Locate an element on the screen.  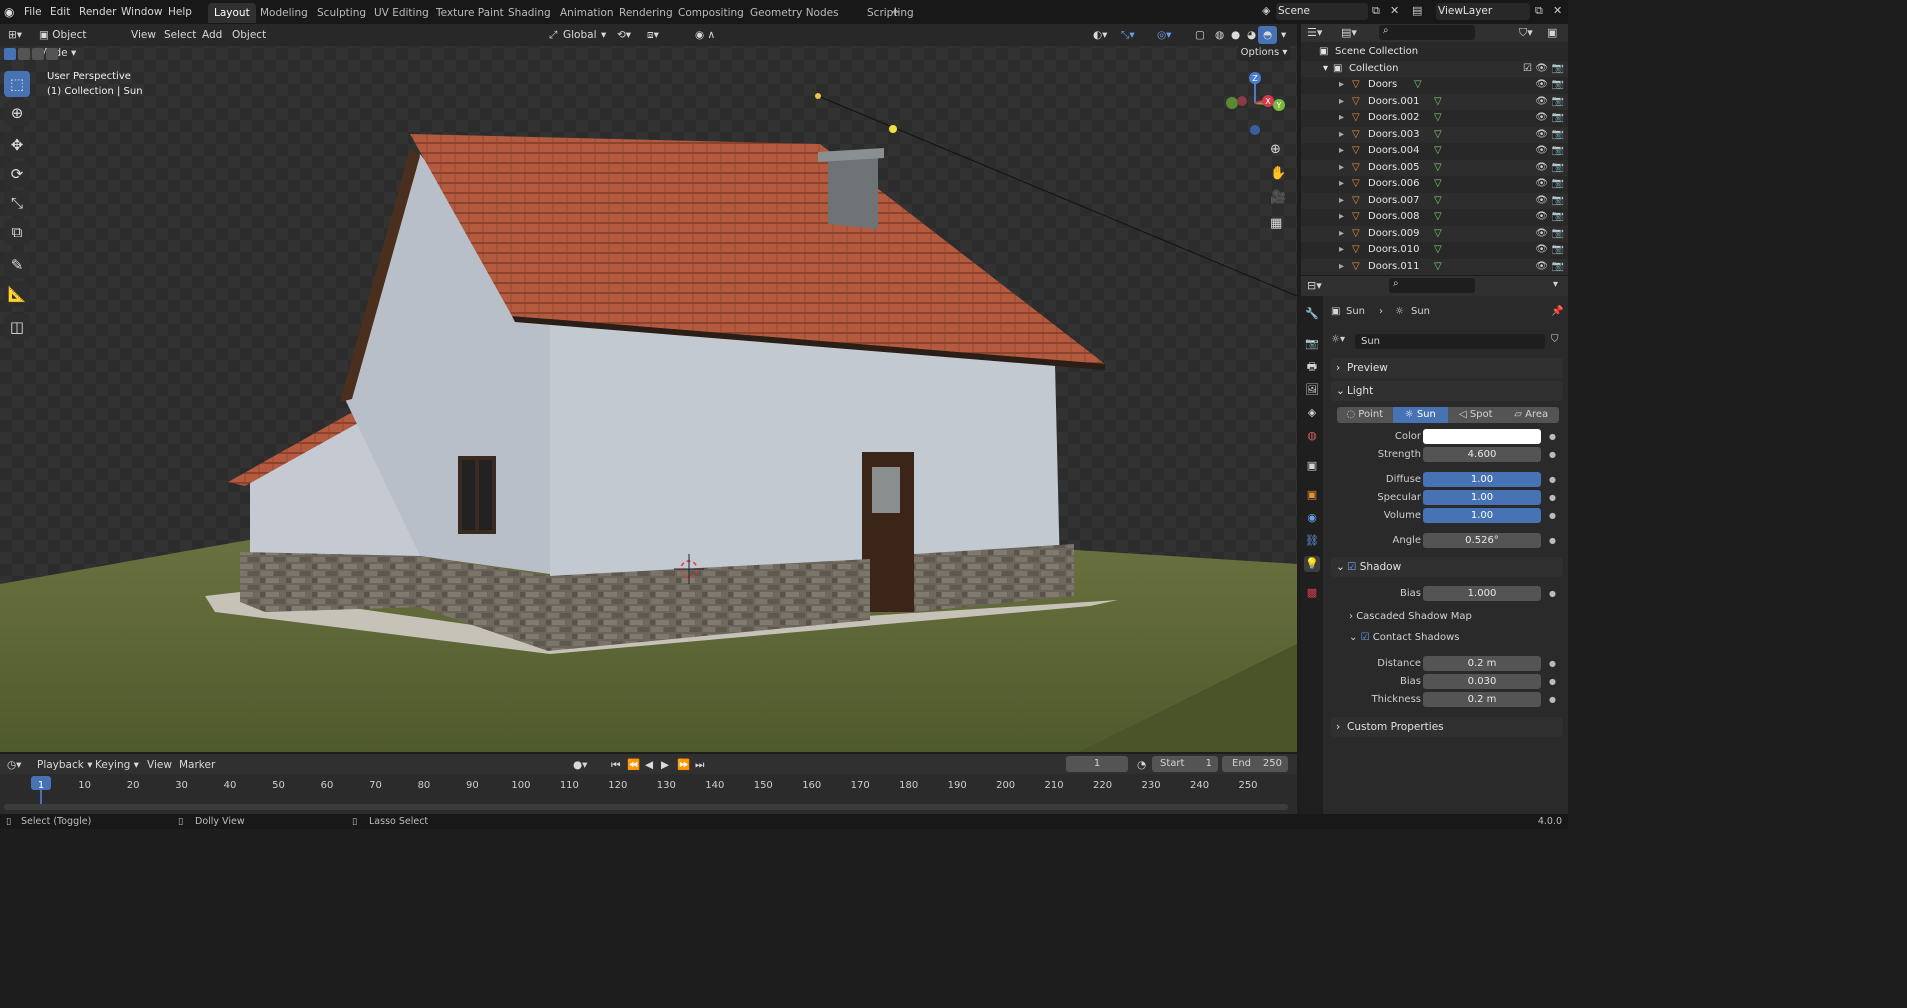
timeline-editor-icon: ◷▾ is located at coordinates (14, 765).